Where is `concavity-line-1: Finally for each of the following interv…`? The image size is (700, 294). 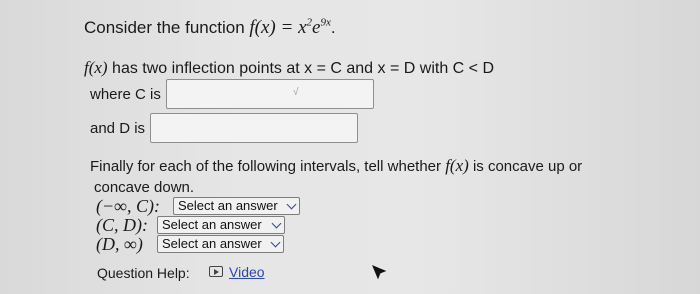 concavity-line-1: Finally for each of the following interv… is located at coordinates (336, 165).